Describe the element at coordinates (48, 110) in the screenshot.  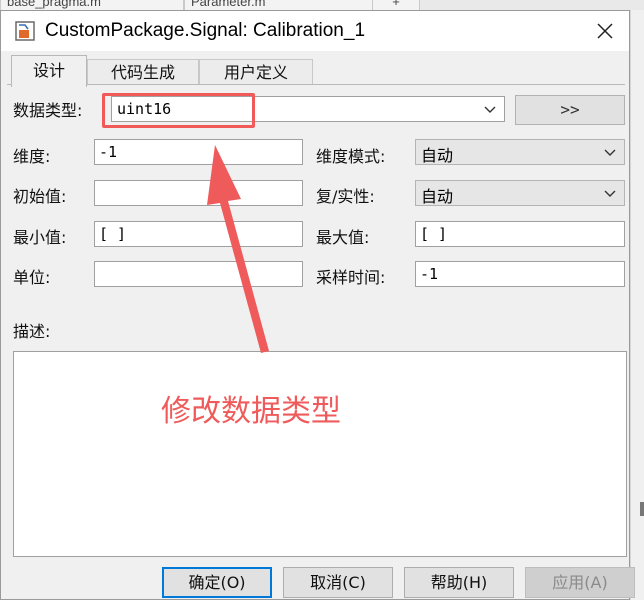
I see `datatype-label: 数据类型:` at that location.